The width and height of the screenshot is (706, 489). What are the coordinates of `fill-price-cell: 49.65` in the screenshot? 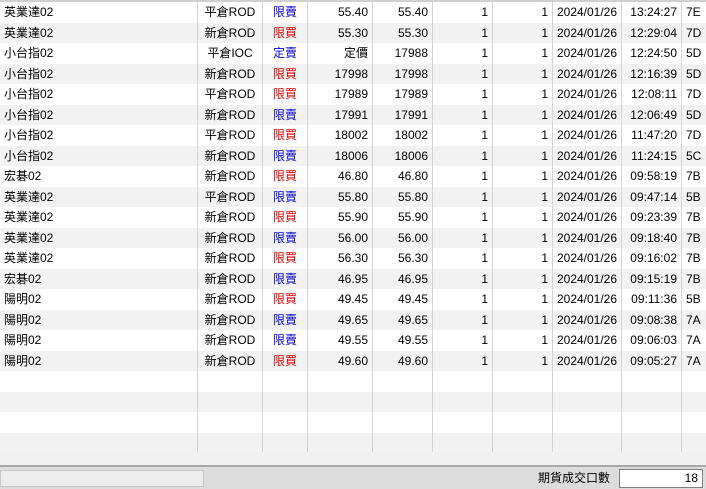 It's located at (403, 319).